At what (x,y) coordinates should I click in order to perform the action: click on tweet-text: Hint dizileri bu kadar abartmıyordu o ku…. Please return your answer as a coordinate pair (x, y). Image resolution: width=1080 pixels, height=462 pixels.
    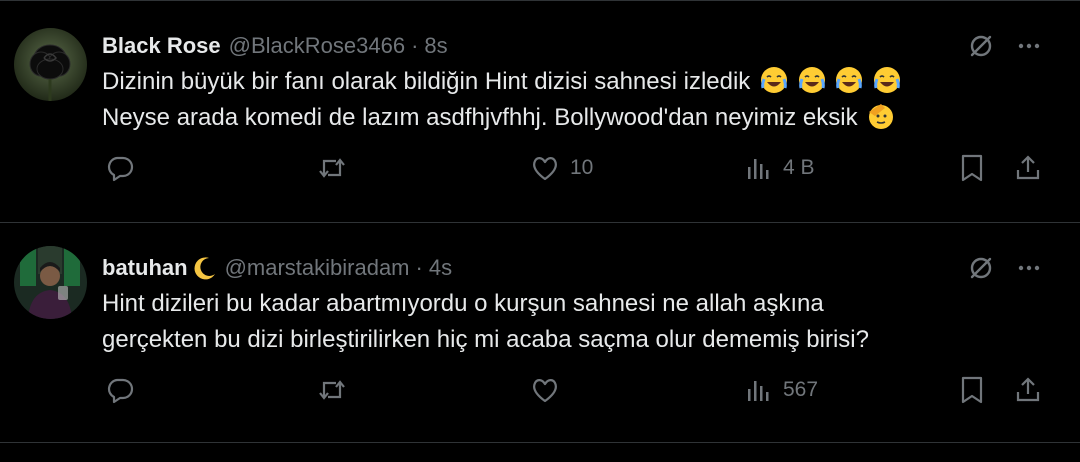
    Looking at the image, I should click on (581, 322).